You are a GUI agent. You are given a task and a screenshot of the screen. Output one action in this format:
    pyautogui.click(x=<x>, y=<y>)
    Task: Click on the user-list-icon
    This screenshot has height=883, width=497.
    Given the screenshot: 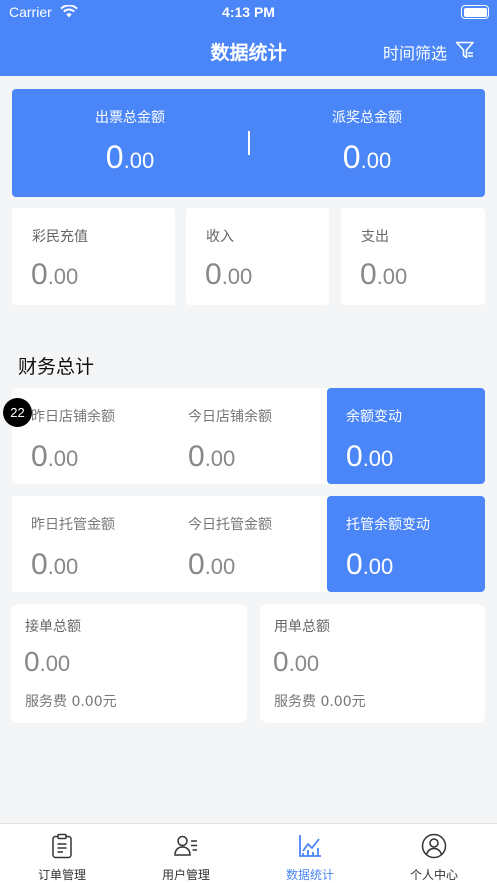 What is the action you would take?
    pyautogui.click(x=186, y=846)
    